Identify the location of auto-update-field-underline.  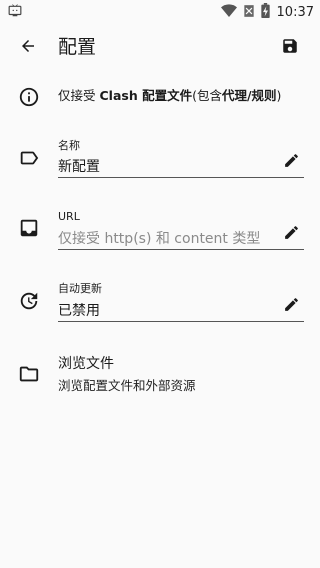
(181, 321).